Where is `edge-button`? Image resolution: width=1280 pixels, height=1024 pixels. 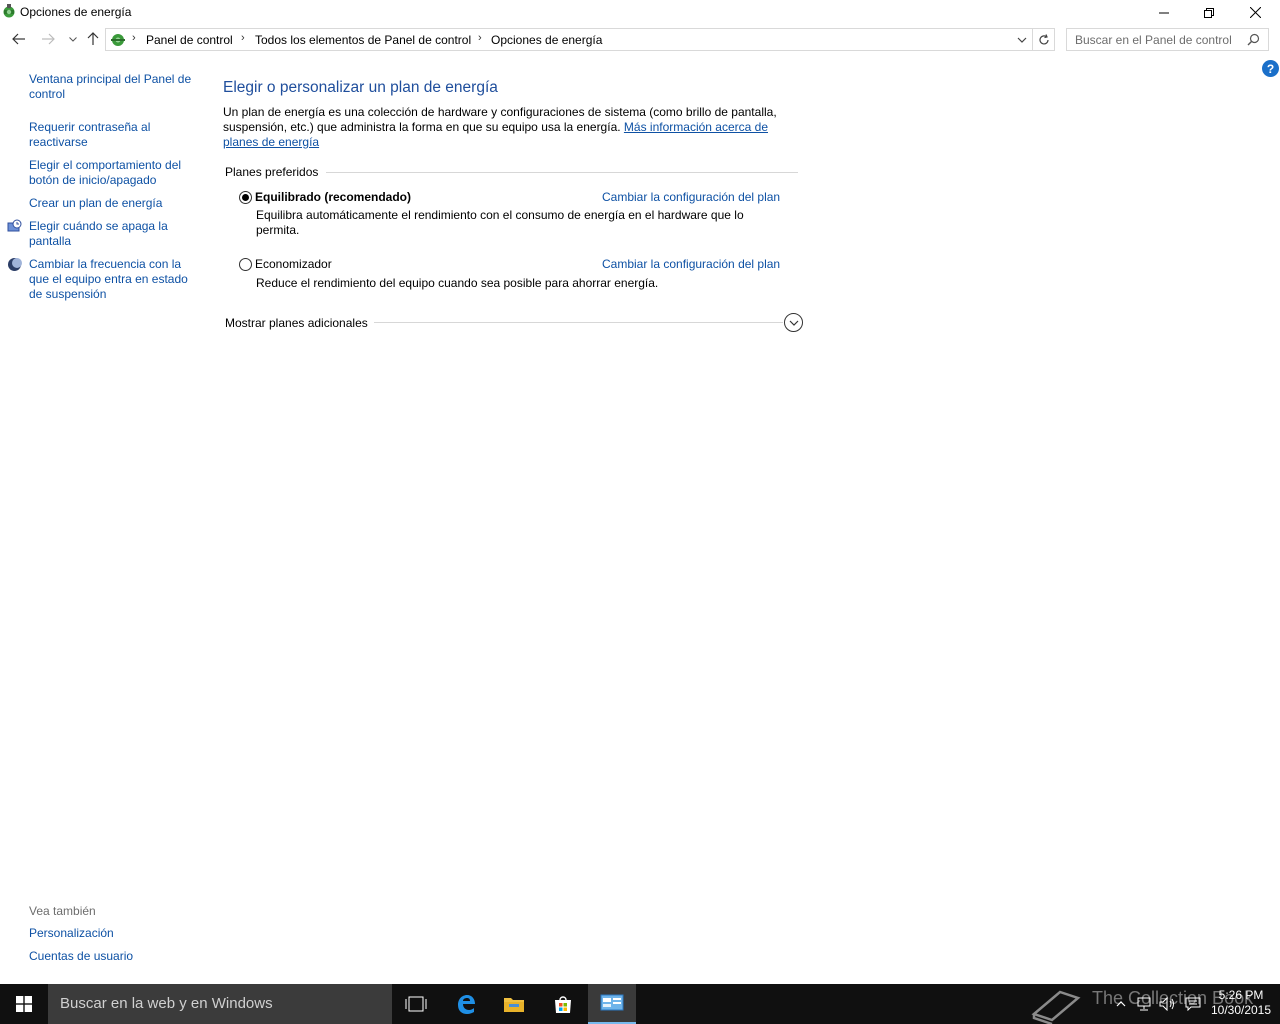
edge-button is located at coordinates (466, 1004).